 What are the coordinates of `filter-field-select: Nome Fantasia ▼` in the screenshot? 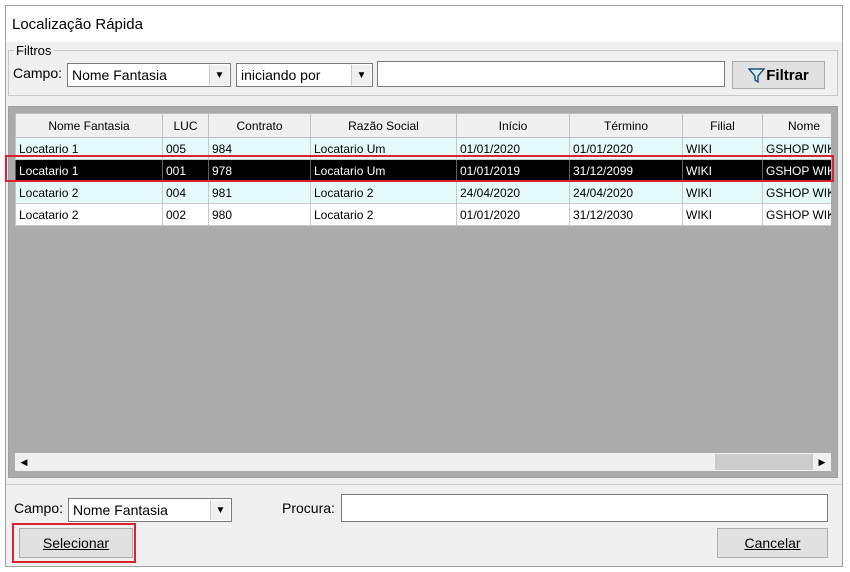 It's located at (149, 75).